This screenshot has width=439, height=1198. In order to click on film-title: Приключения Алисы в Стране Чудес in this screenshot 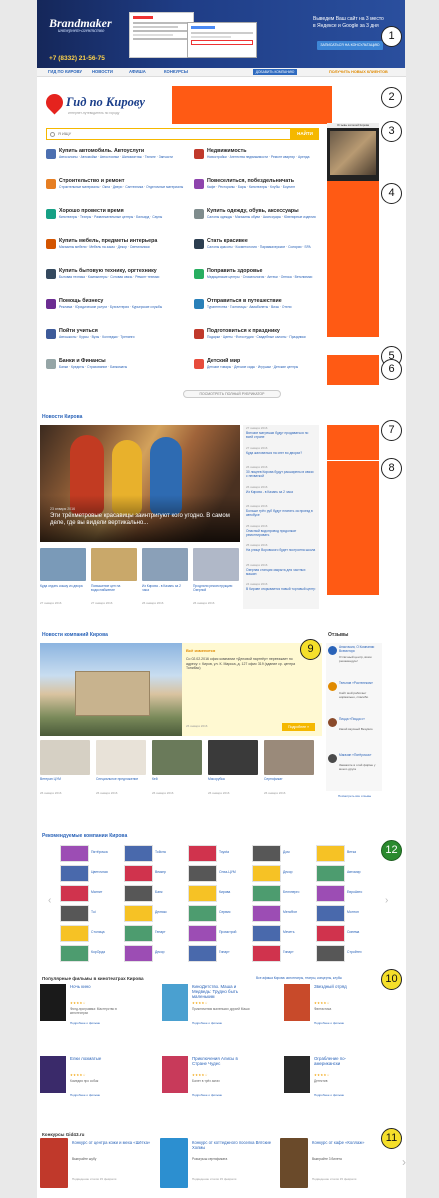, I will do `click(221, 1061)`.